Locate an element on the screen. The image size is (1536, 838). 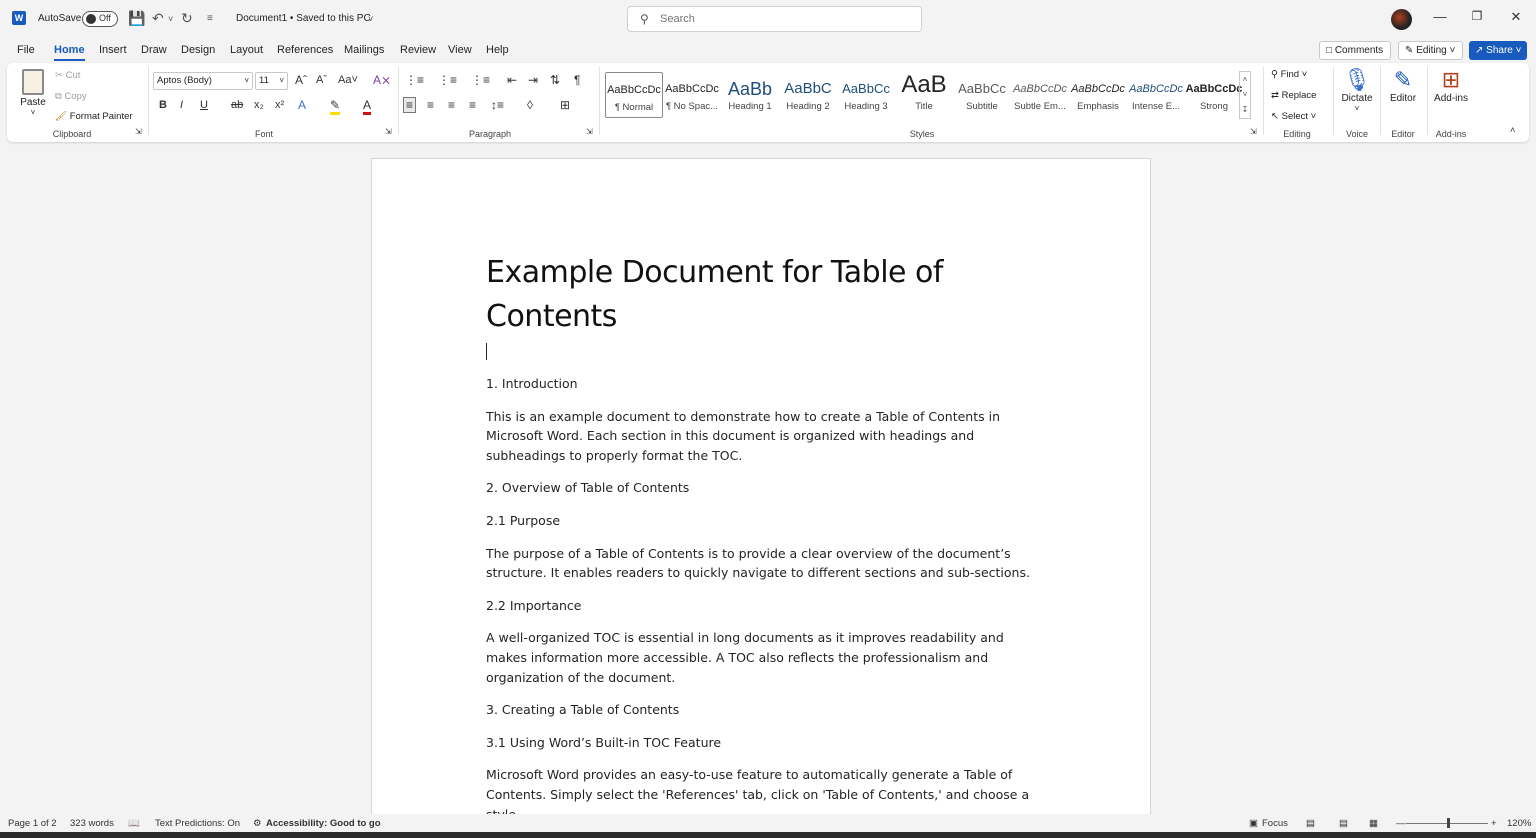
minimize-icon: — is located at coordinates (1440, 16).